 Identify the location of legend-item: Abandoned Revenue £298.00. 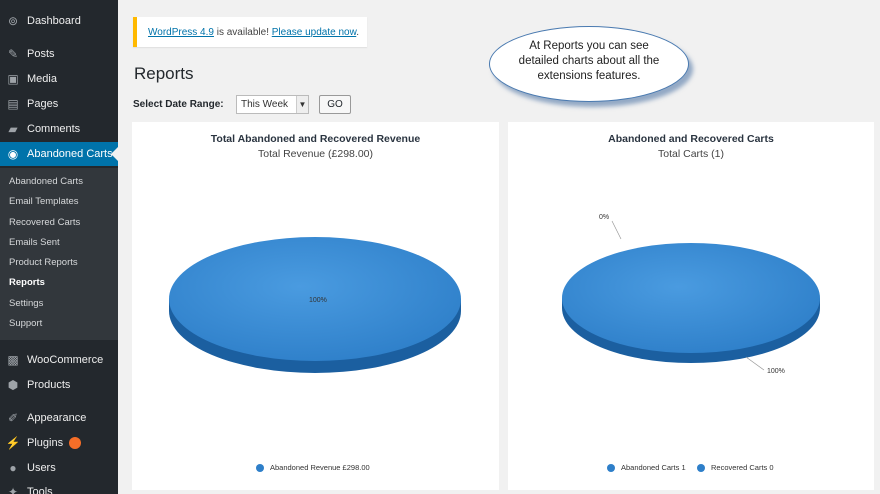
(313, 467).